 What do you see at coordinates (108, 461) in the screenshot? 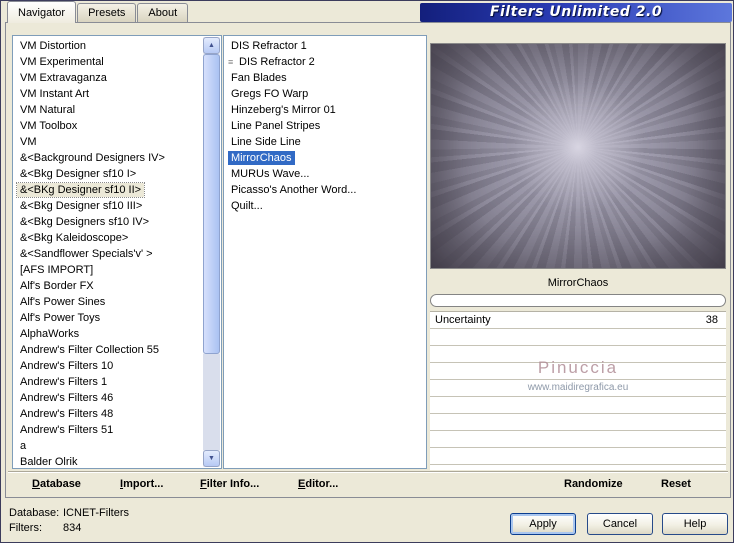
I see `category-item: Balder Olrik` at bounding box center [108, 461].